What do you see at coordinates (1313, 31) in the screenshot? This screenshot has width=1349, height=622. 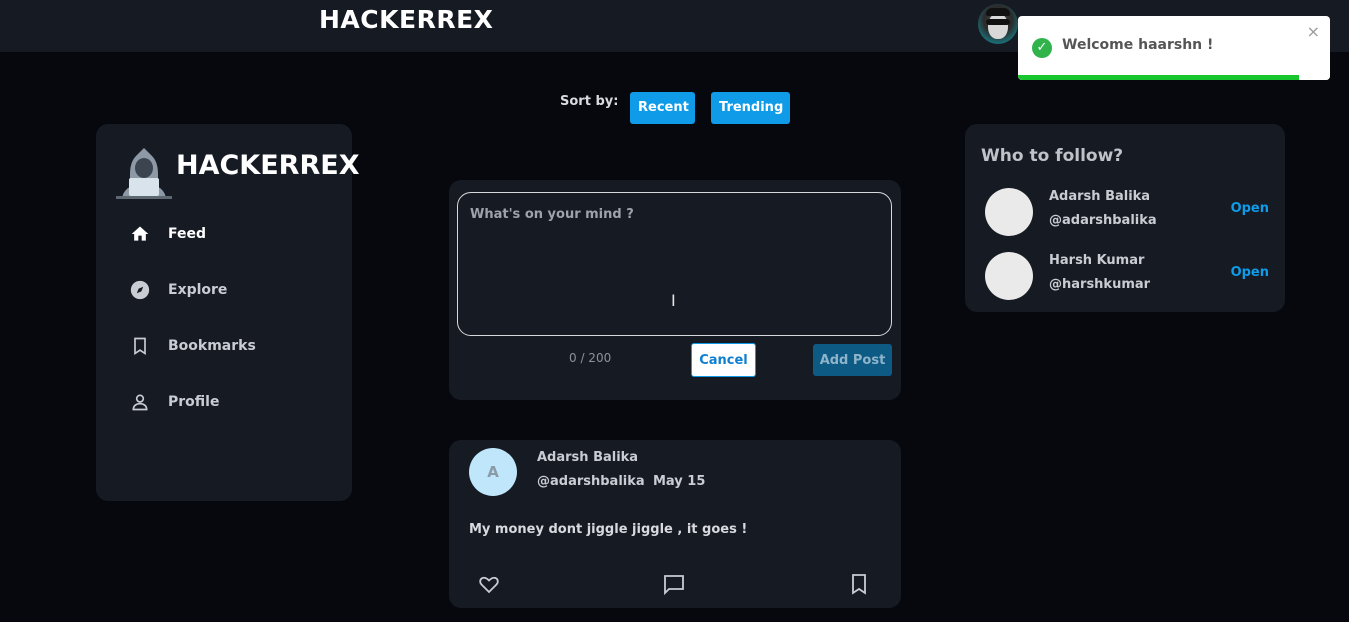 I see `close-icon: ×` at bounding box center [1313, 31].